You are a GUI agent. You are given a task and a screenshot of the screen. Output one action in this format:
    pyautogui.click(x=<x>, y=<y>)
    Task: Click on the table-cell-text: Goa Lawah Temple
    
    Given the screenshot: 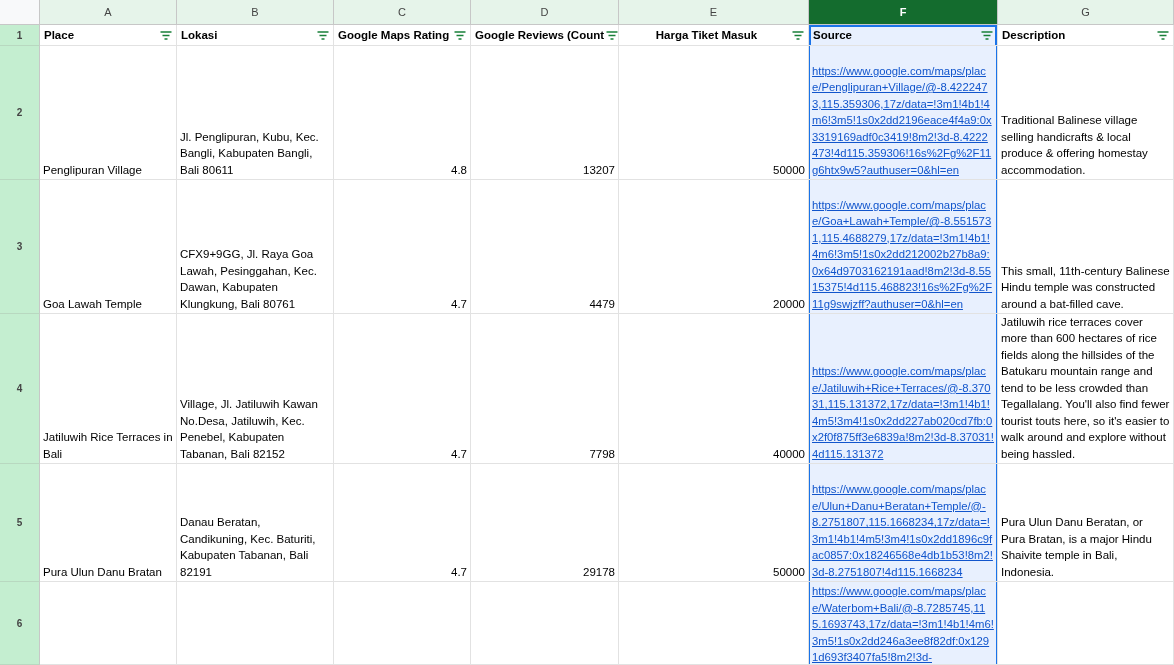 What is the action you would take?
    pyautogui.click(x=93, y=304)
    